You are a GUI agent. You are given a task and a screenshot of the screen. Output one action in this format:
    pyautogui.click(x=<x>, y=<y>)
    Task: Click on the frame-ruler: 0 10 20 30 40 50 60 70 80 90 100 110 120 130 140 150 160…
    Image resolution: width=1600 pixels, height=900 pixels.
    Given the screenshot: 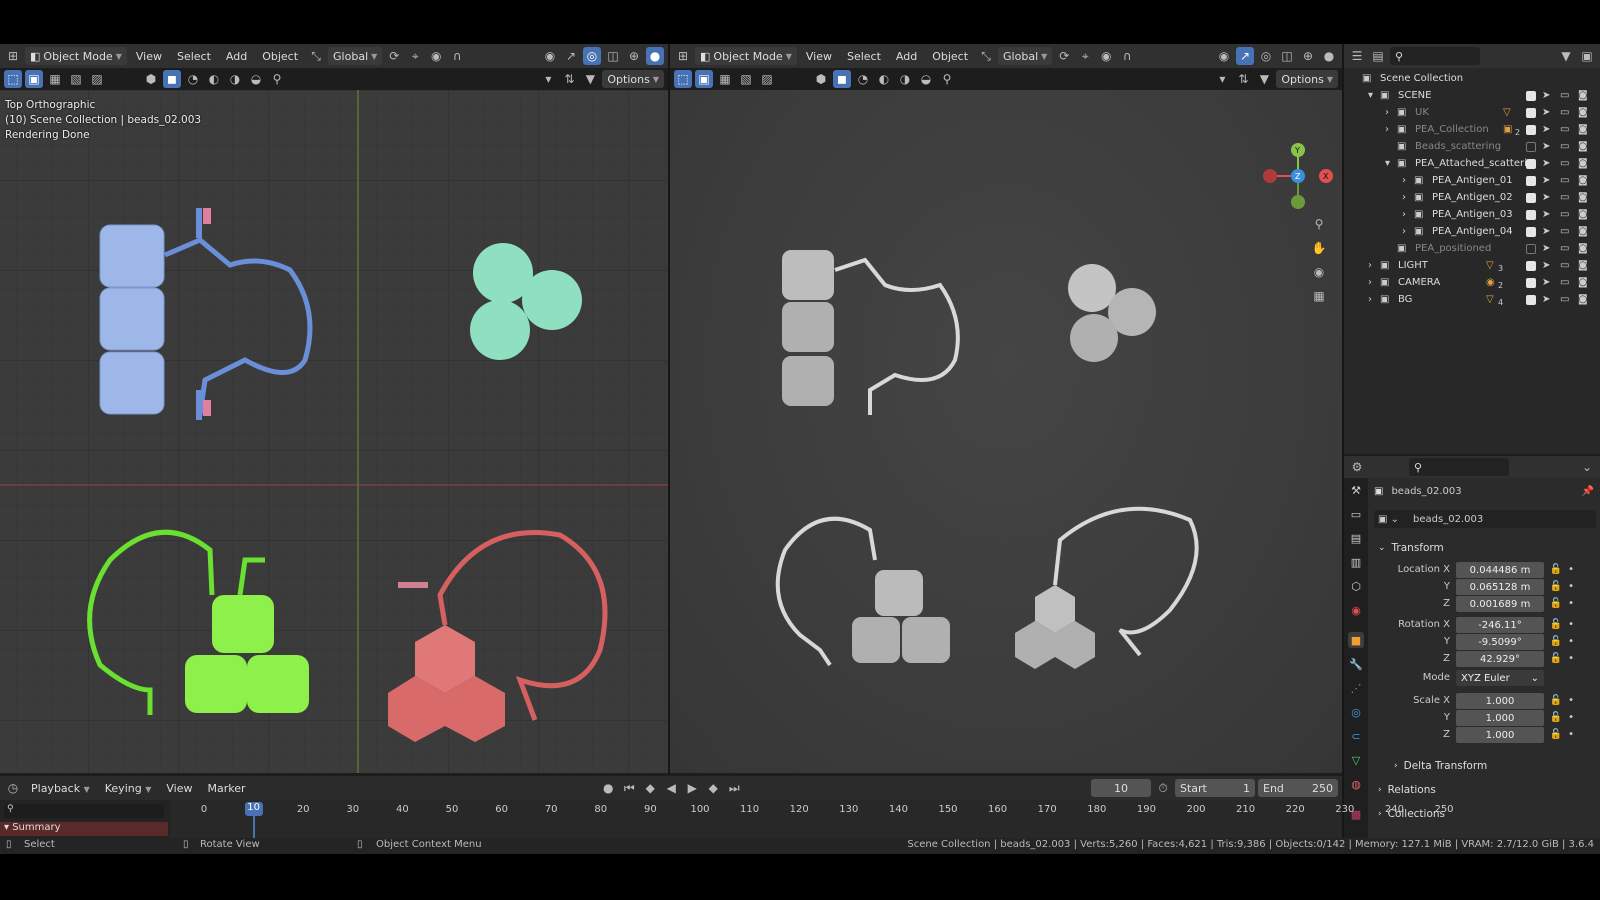 What is the action you would take?
    pyautogui.click(x=812, y=819)
    